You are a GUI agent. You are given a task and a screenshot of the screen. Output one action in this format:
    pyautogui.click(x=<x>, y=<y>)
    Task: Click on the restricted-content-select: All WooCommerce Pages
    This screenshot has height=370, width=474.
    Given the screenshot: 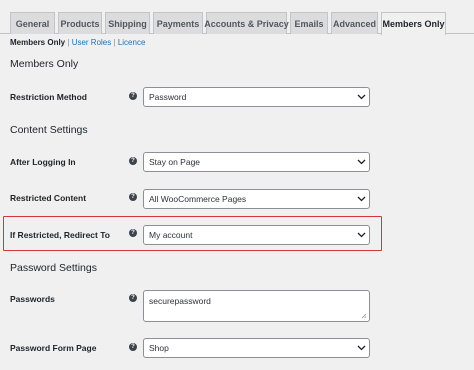 What is the action you would take?
    pyautogui.click(x=256, y=199)
    